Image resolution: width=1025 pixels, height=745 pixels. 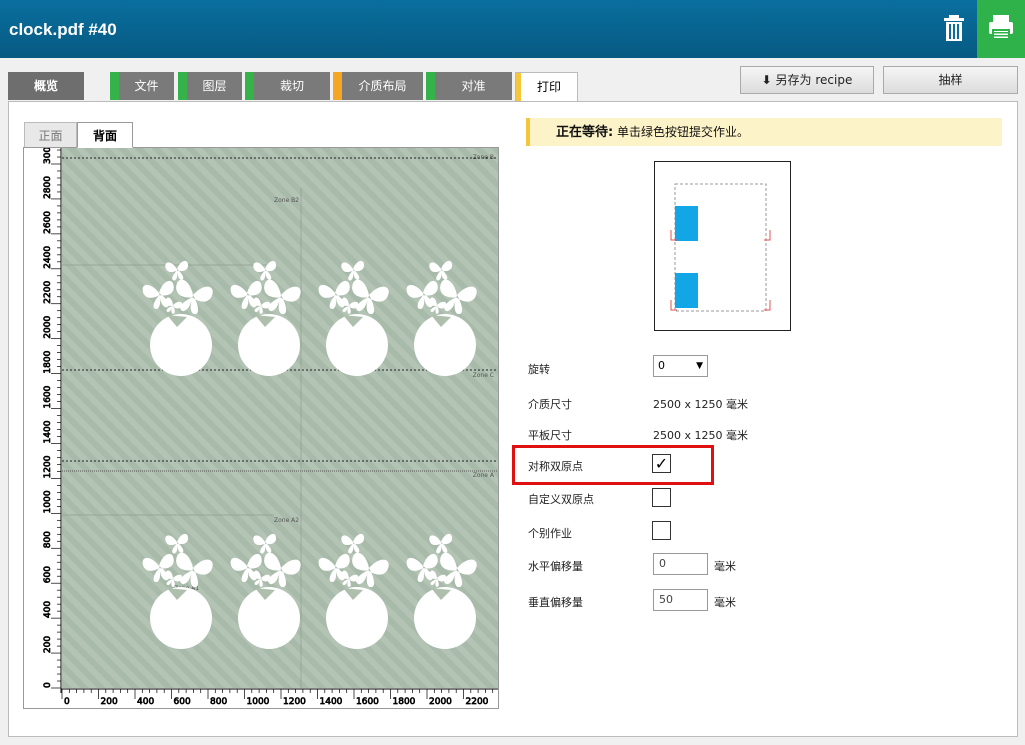 What do you see at coordinates (680, 366) in the screenshot?
I see `rotate-select: 0 ▼` at bounding box center [680, 366].